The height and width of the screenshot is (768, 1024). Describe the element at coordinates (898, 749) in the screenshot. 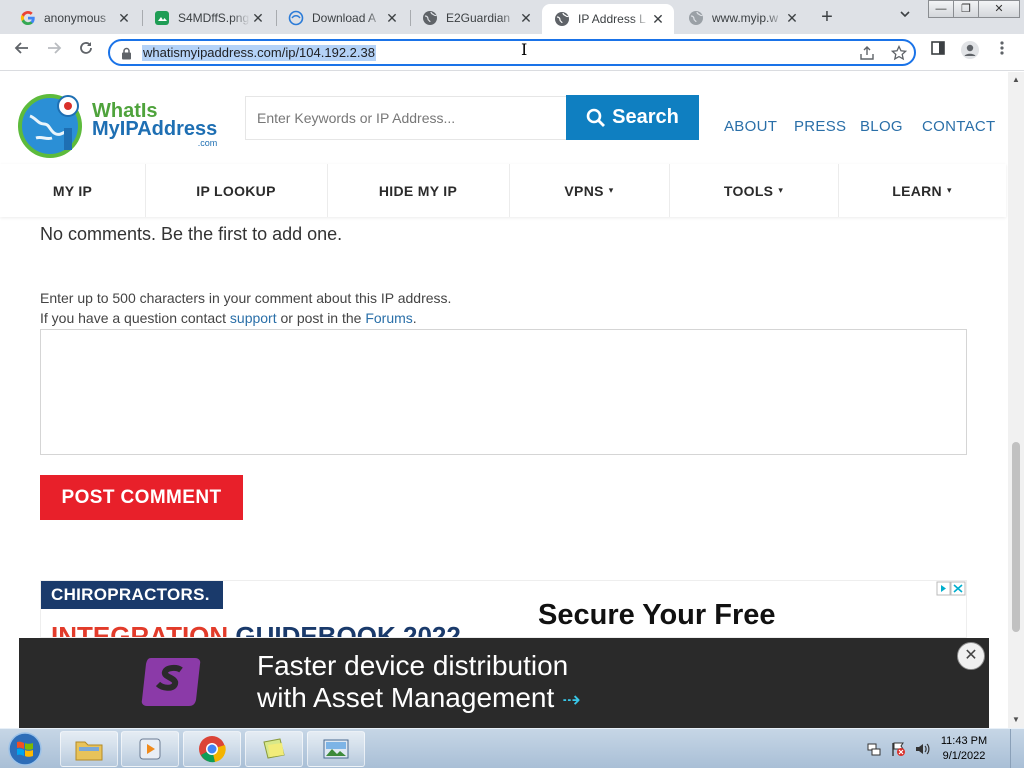

I see `action-center-flag-icon` at that location.